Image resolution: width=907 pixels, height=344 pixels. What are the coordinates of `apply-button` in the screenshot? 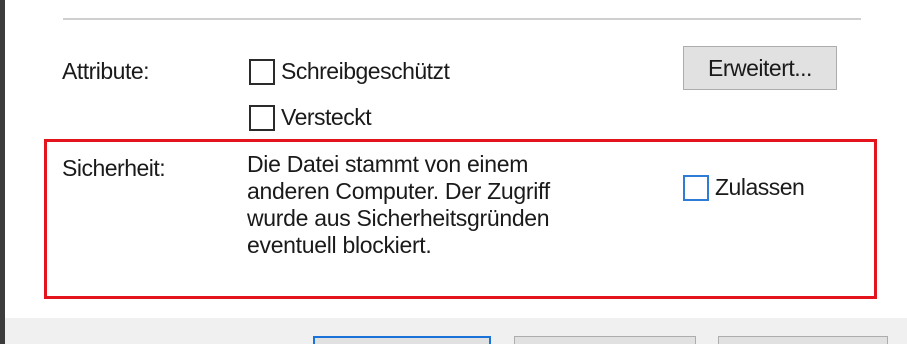 It's located at (803, 340).